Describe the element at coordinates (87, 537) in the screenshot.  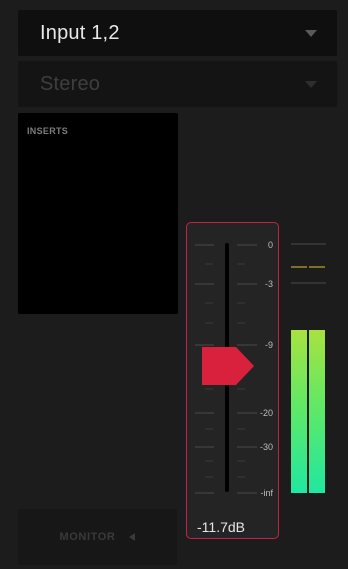
I see `monitor-label: MONITOR` at that location.